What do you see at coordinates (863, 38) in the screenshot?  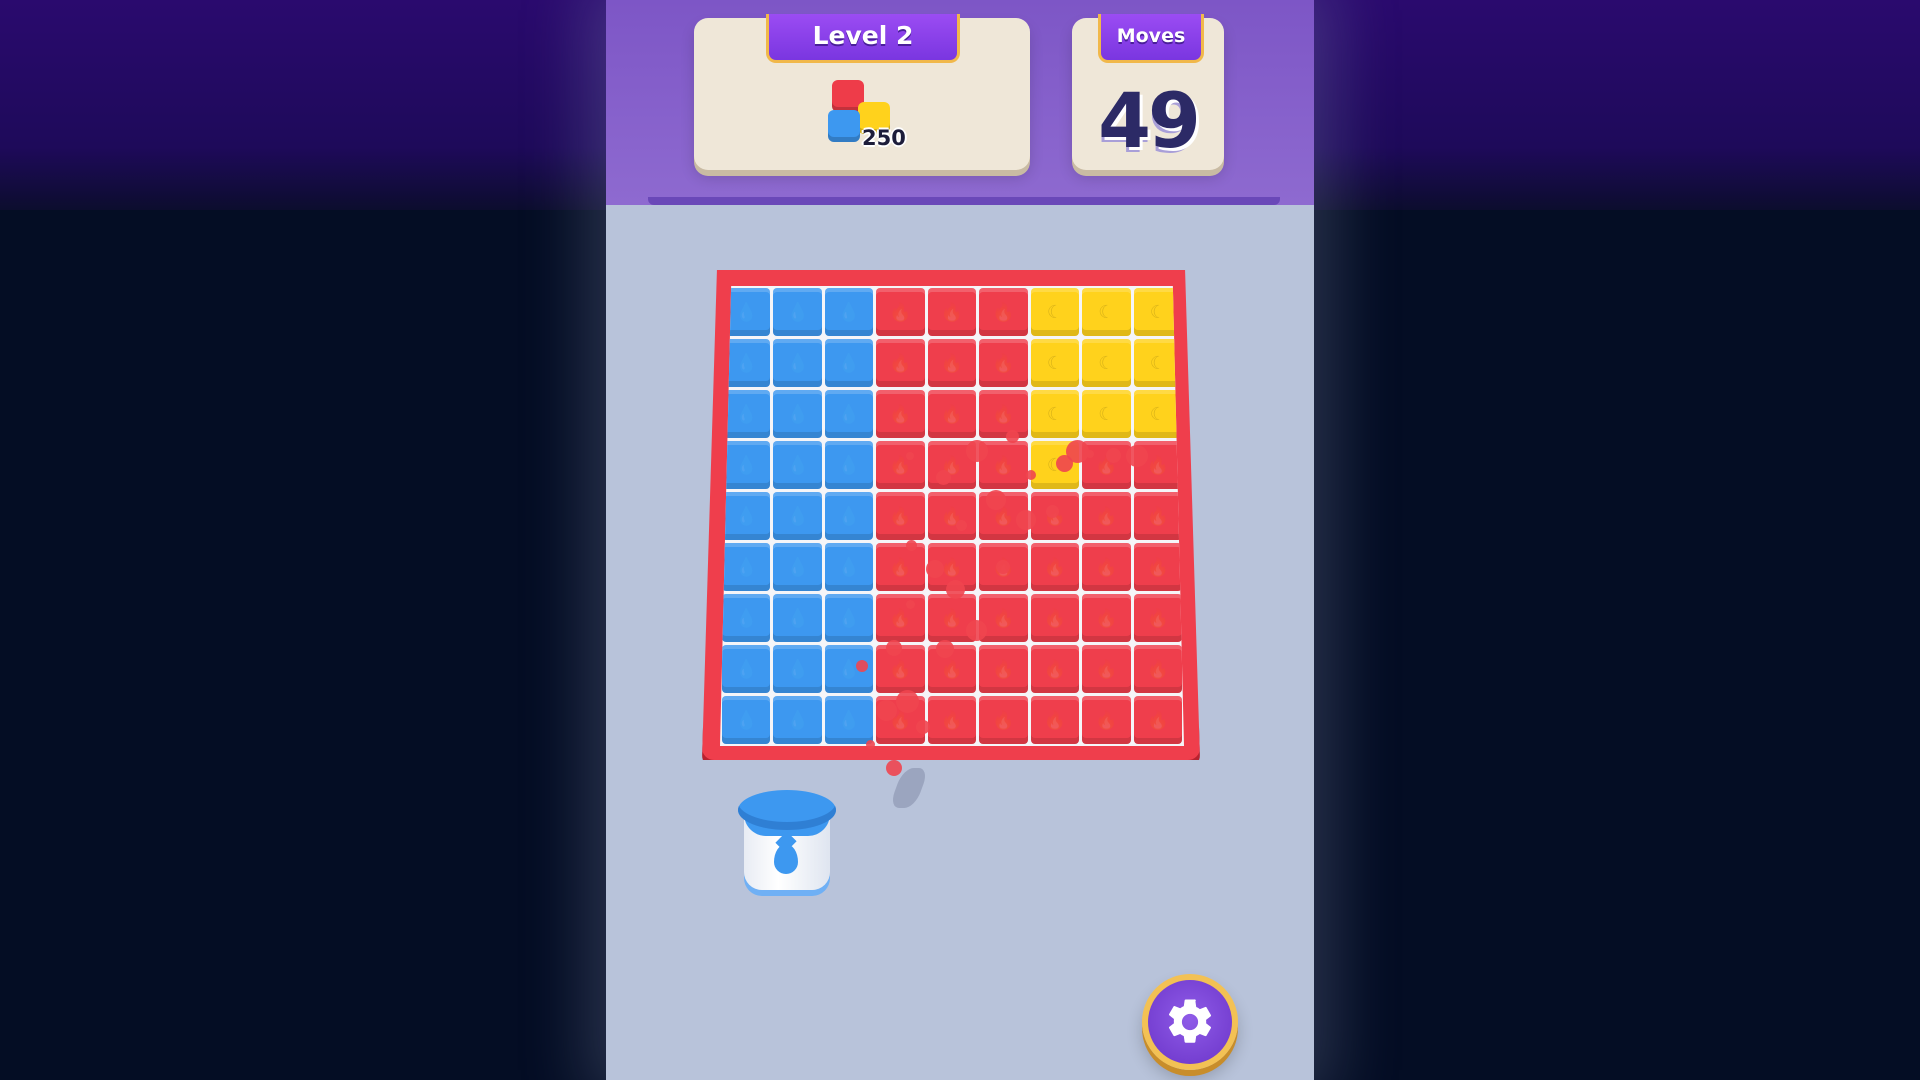 I see `level-label: Level 2` at bounding box center [863, 38].